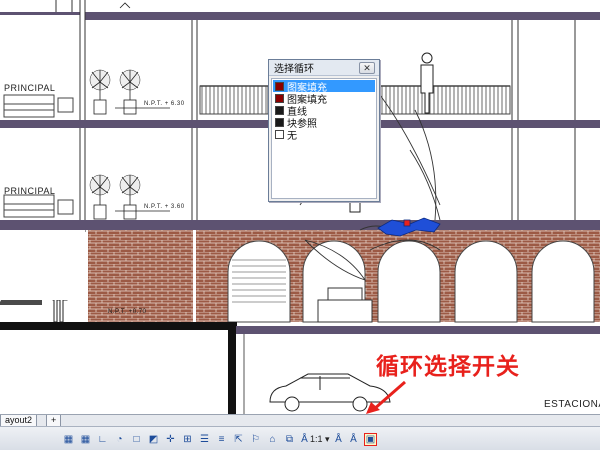 The image size is (600, 450). I want to click on polar-tracking-icon: ◔, so click(119, 439).